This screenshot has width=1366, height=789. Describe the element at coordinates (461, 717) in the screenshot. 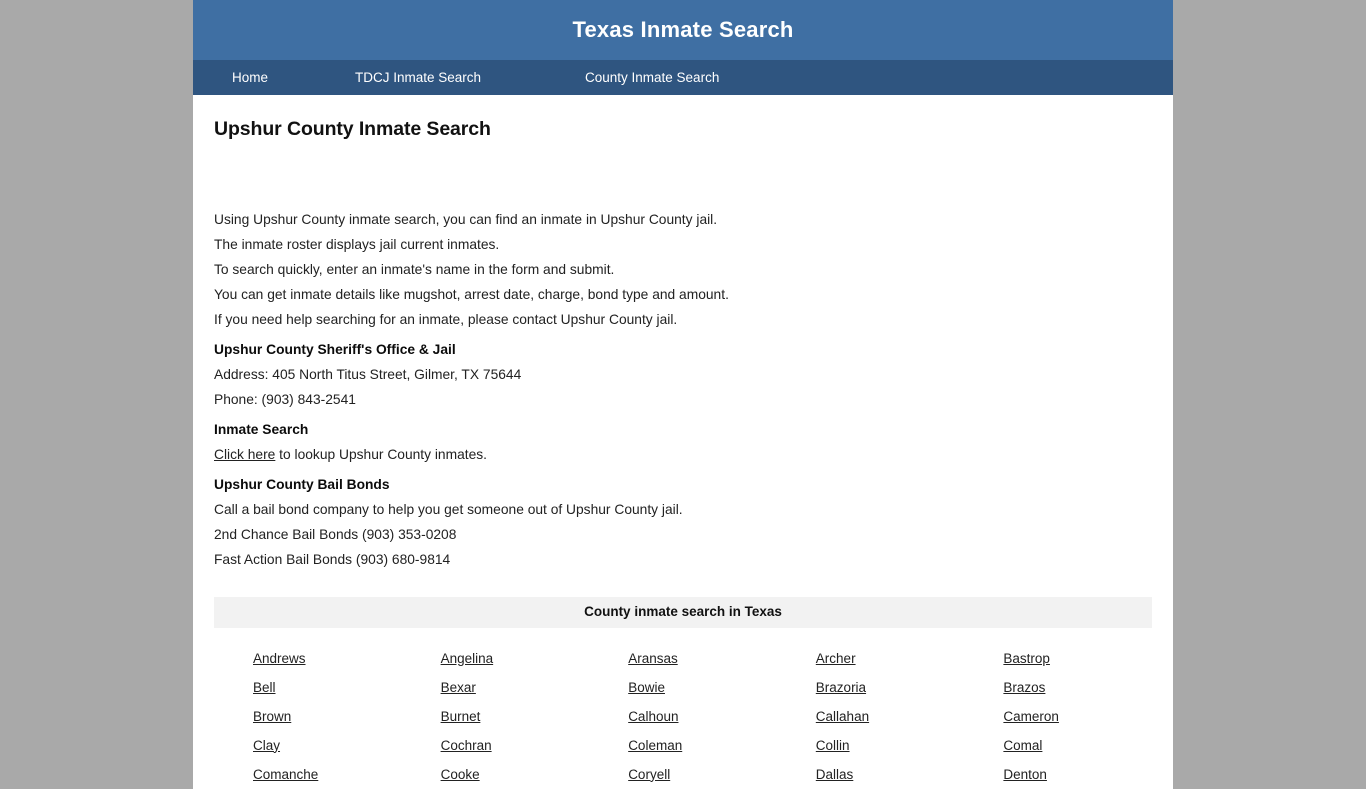

I see `county-link: Burnet` at that location.